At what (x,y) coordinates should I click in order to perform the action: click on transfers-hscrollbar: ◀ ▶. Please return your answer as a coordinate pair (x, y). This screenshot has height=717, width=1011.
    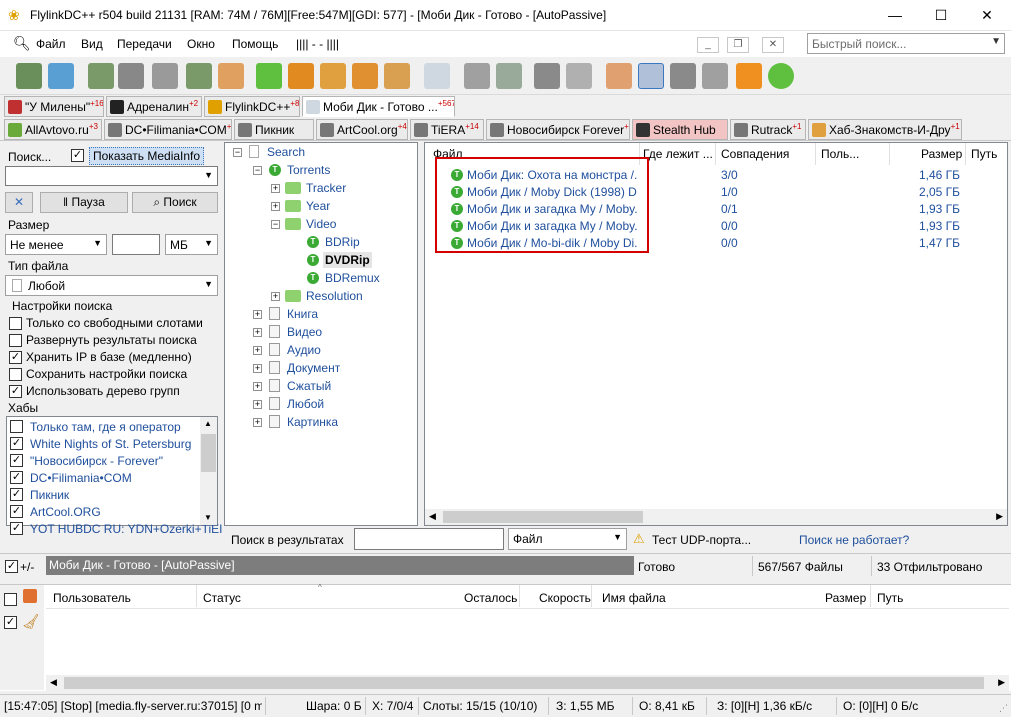
    Looking at the image, I should click on (527, 683).